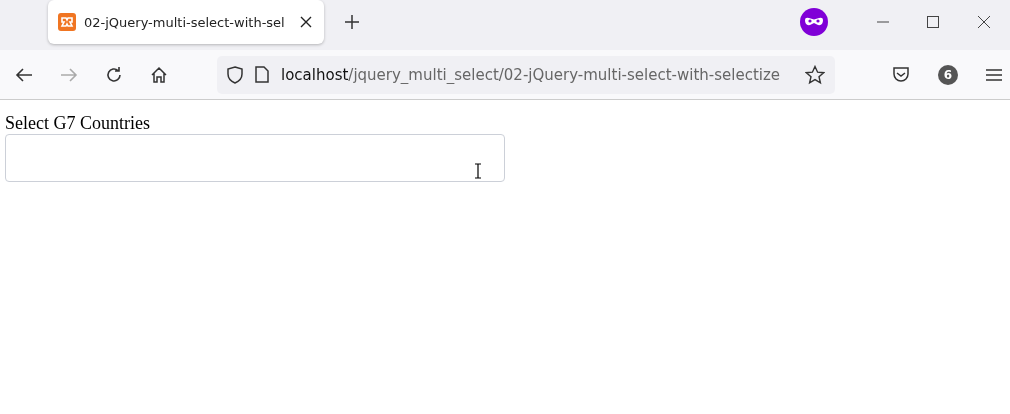 This screenshot has width=1010, height=414. I want to click on private-mask-icon, so click(814, 22).